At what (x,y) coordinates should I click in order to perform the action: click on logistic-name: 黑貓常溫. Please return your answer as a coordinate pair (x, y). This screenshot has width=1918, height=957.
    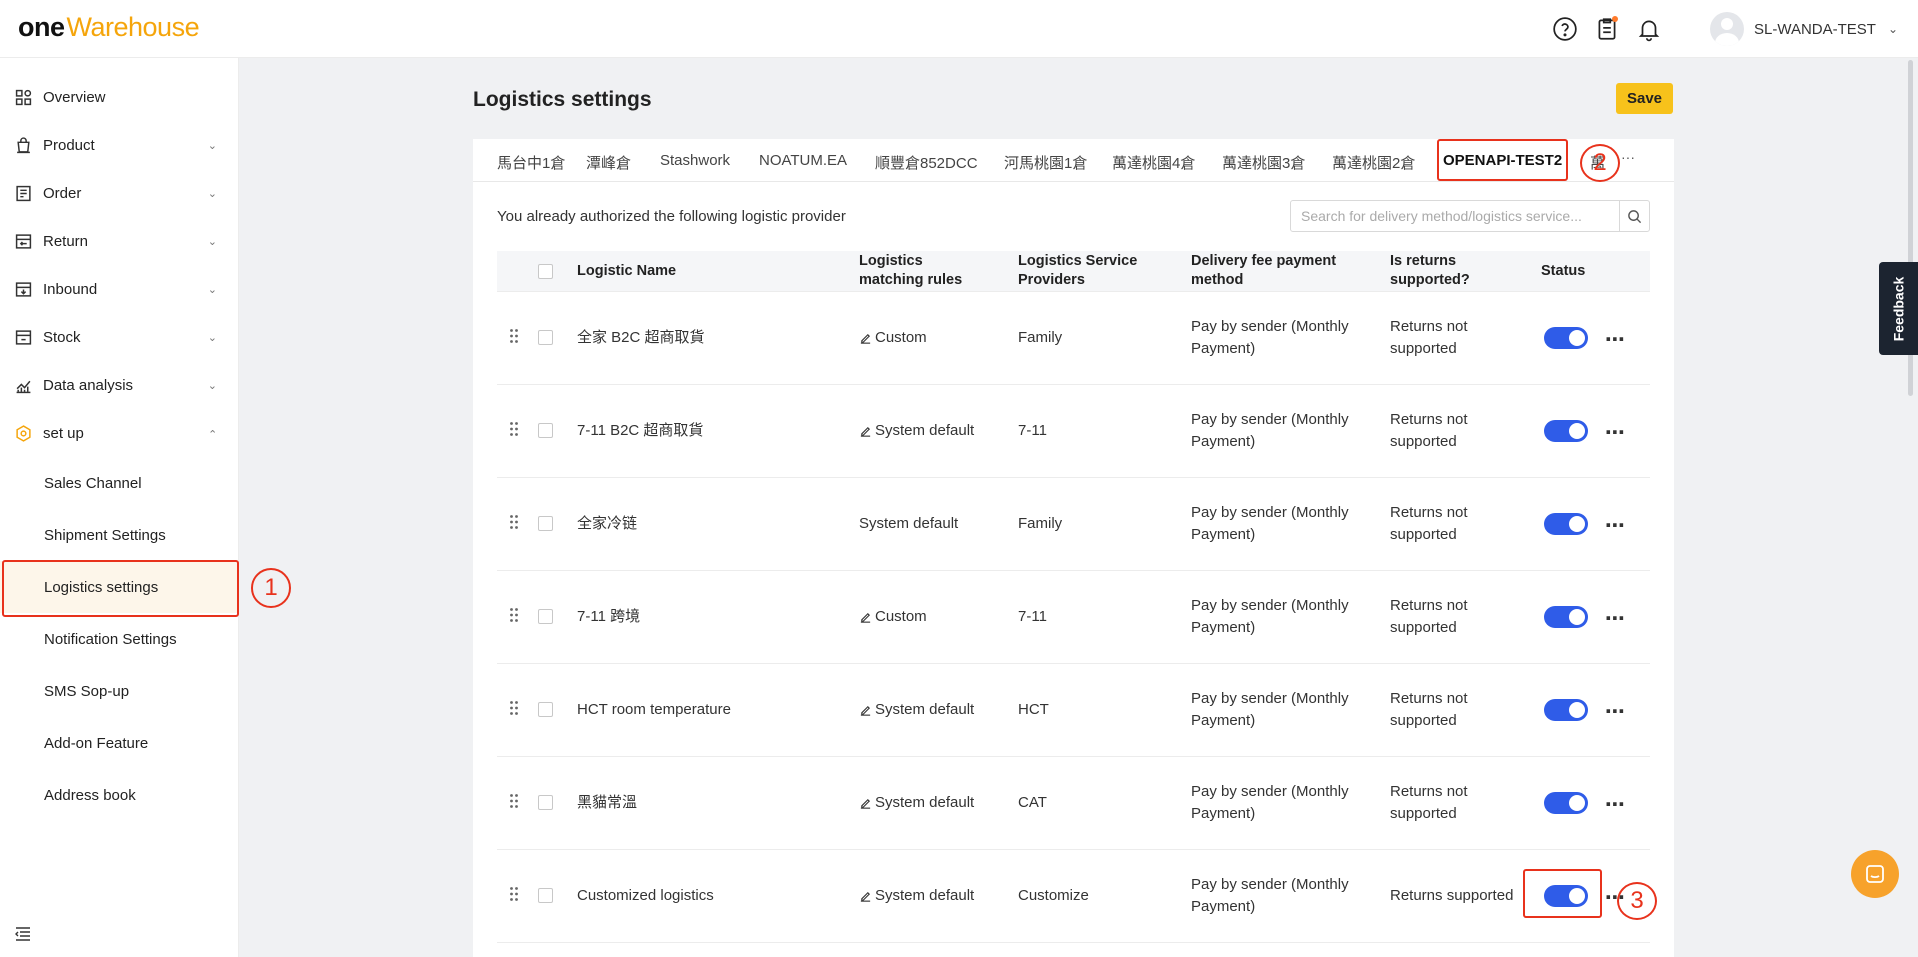
    Looking at the image, I should click on (607, 802).